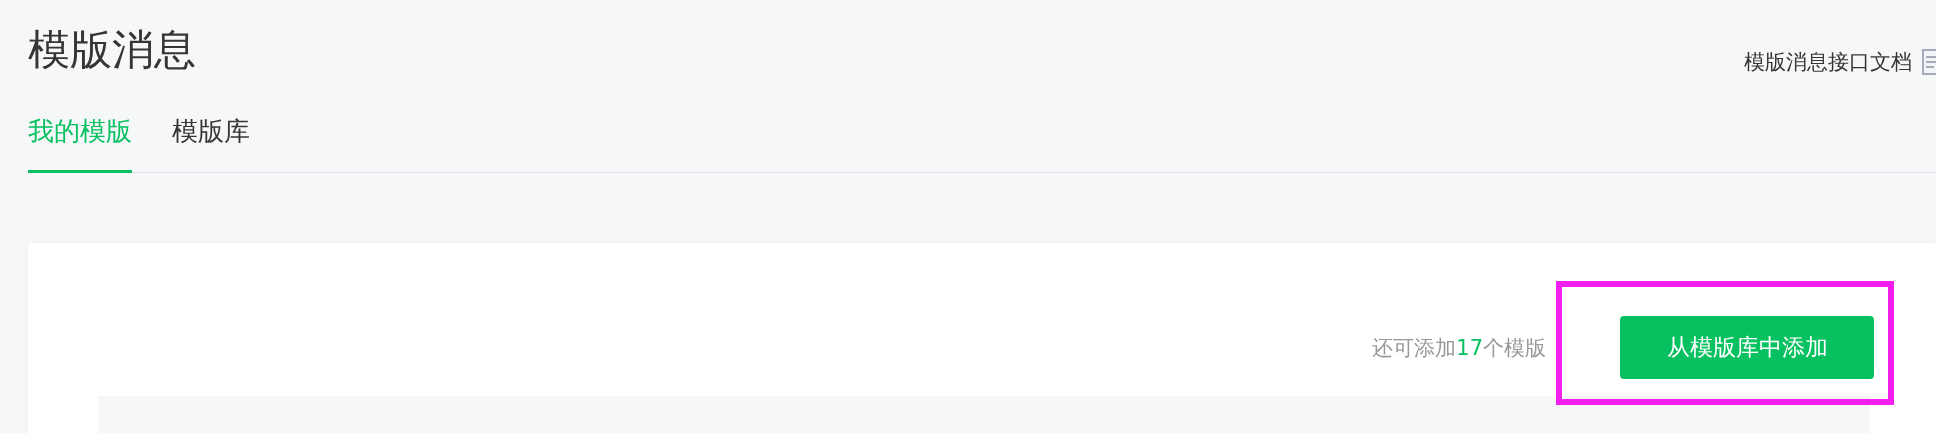 This screenshot has width=1936, height=433. I want to click on doc-link: 模版消息接口文档, so click(1828, 62).